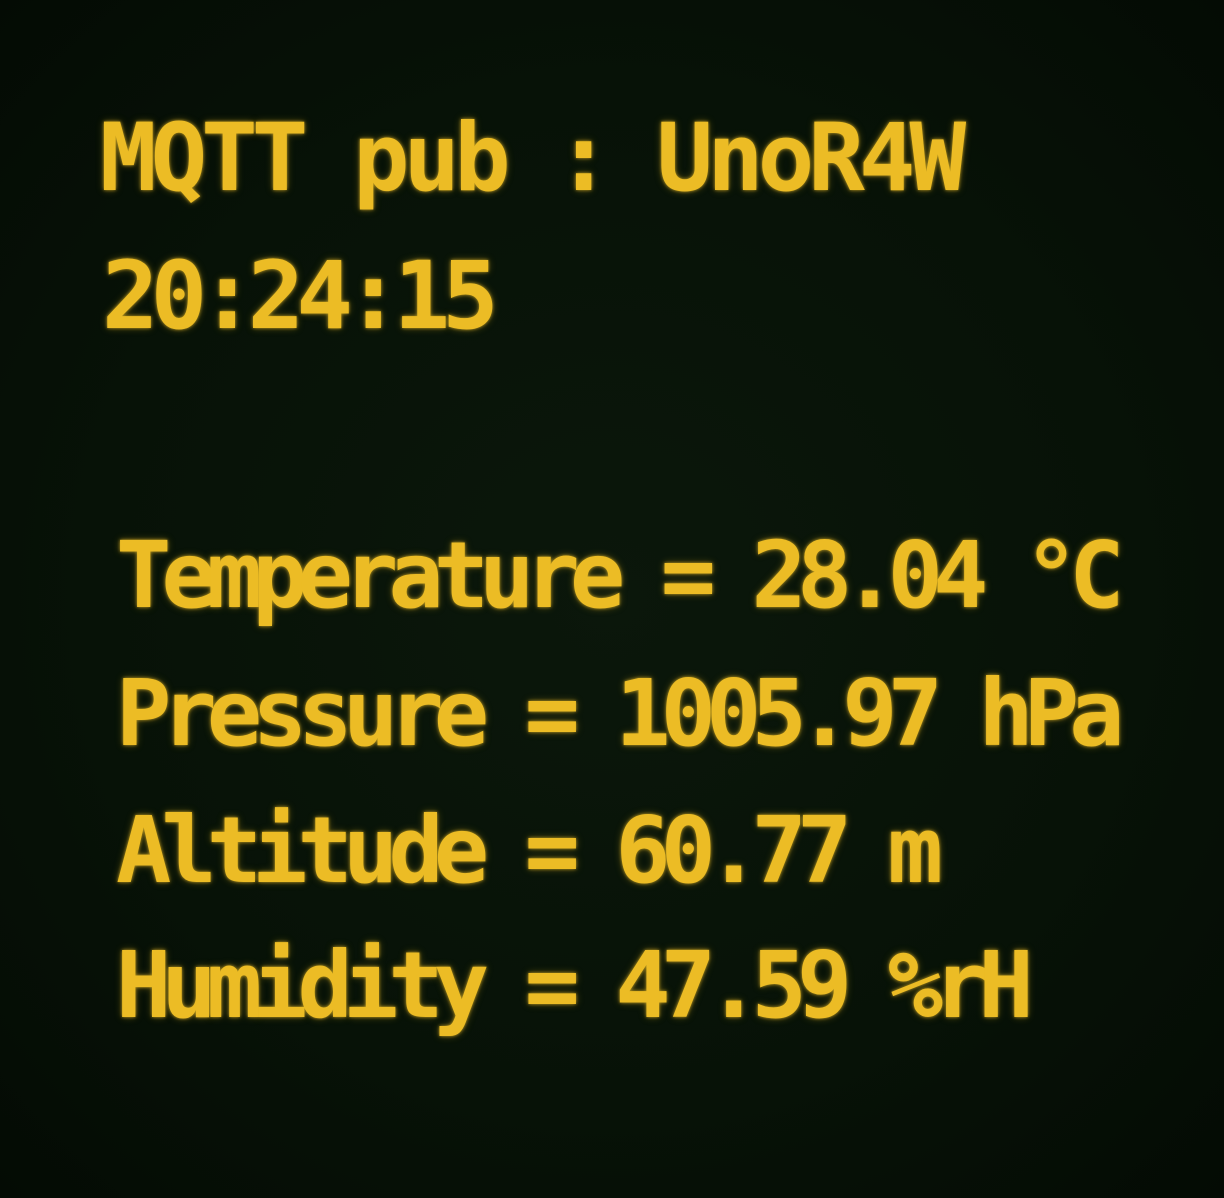  Describe the element at coordinates (529, 850) in the screenshot. I see `altitude-reading: Altitude = 60.77 m` at that location.